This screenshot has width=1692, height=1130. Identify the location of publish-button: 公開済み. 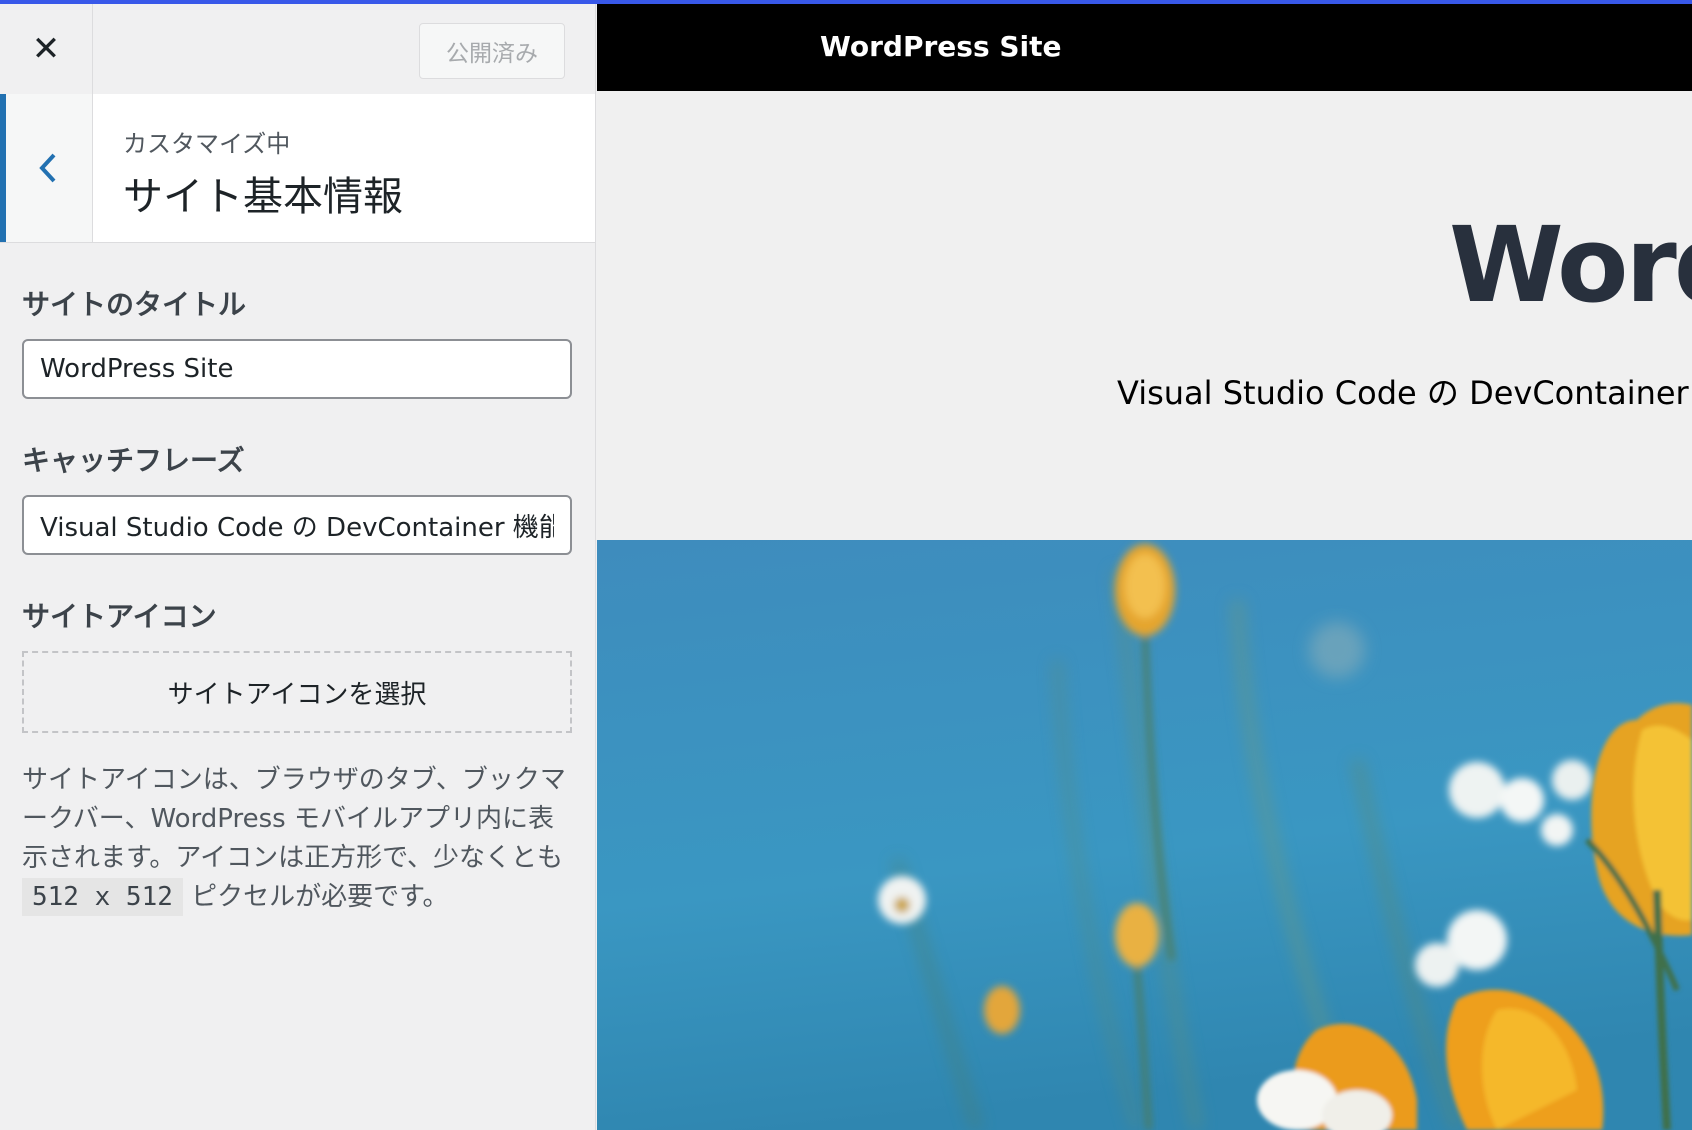
(492, 51).